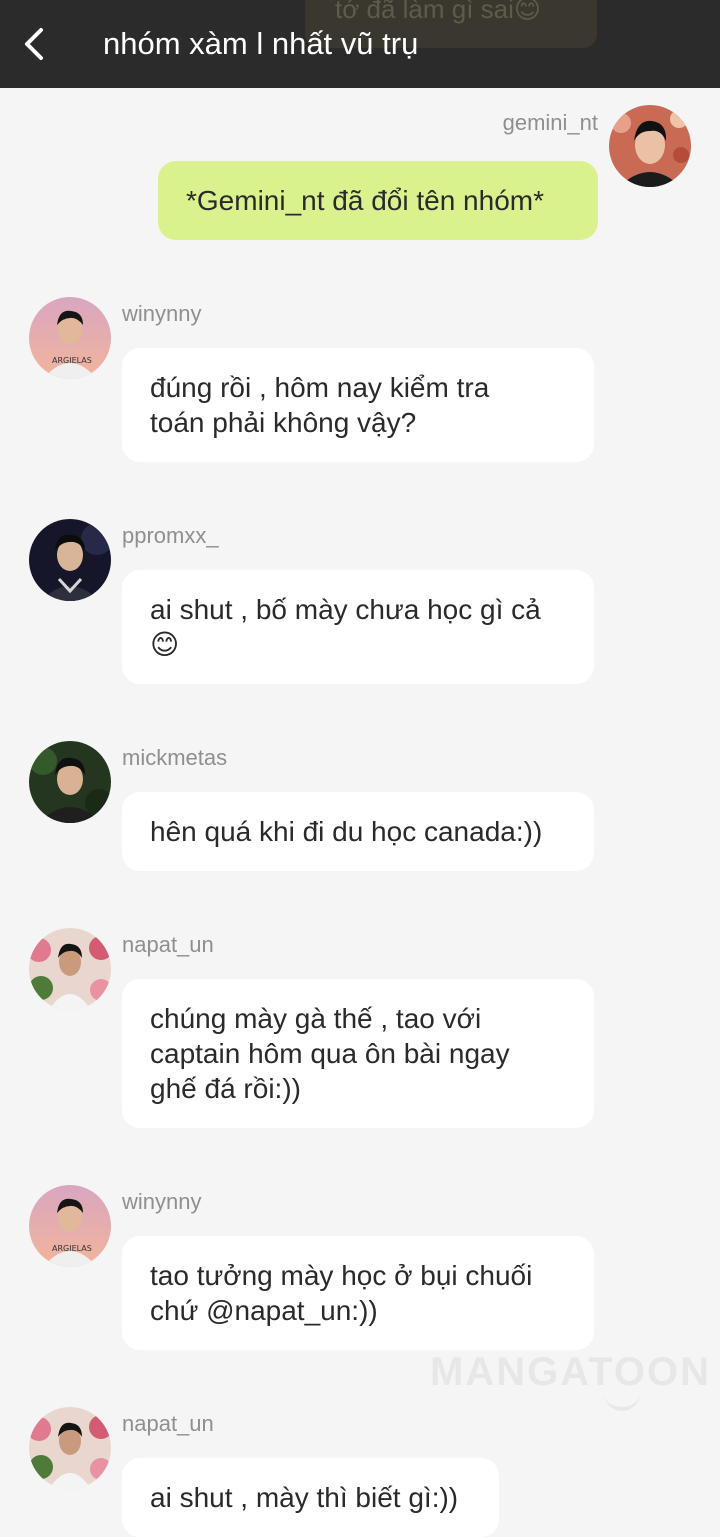 This screenshot has width=720, height=1537. I want to click on back-button, so click(34, 44).